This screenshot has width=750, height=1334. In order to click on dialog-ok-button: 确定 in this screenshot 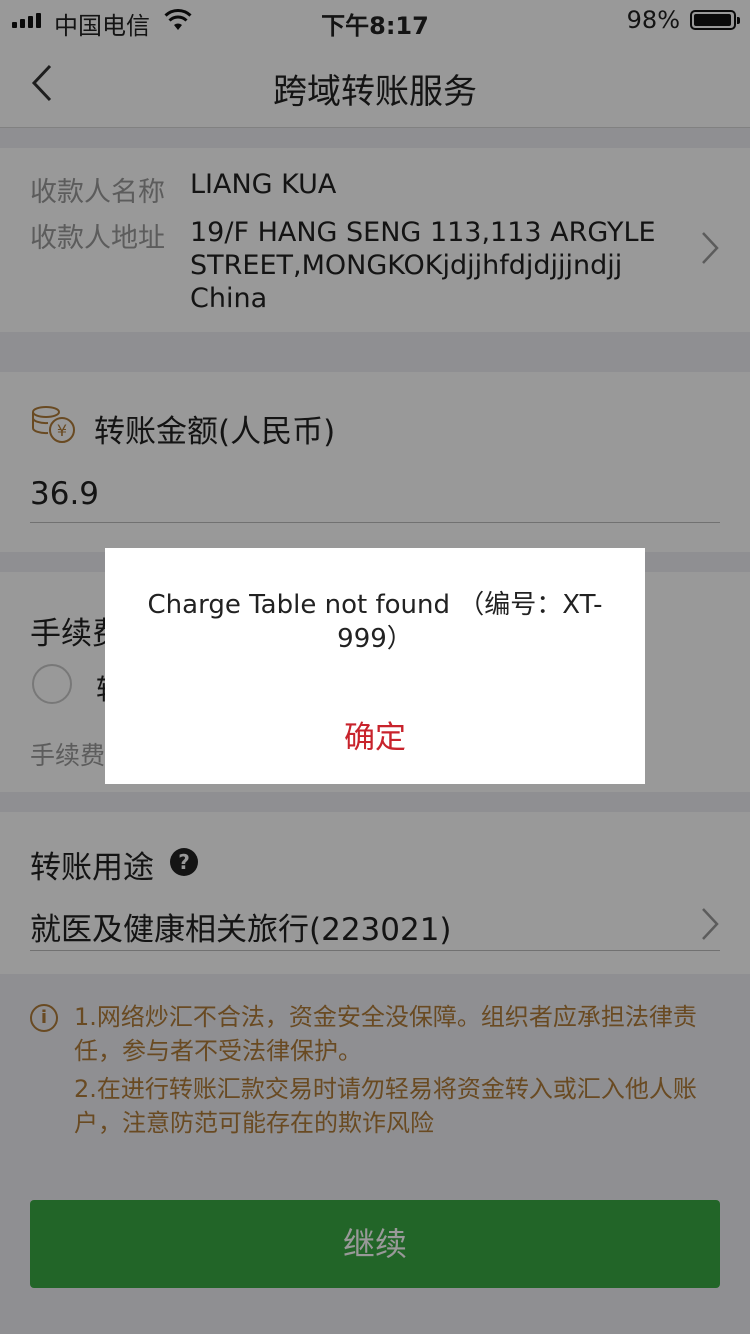, I will do `click(375, 734)`.